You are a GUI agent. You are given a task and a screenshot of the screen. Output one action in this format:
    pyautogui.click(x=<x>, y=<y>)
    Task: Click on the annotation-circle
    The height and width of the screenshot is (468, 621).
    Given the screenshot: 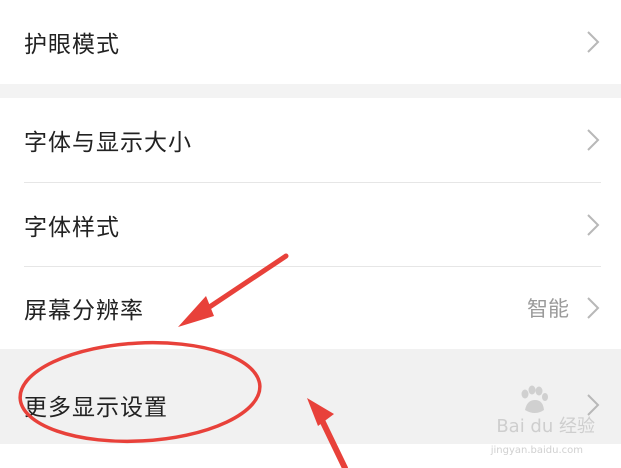 What is the action you would take?
    pyautogui.click(x=140, y=392)
    